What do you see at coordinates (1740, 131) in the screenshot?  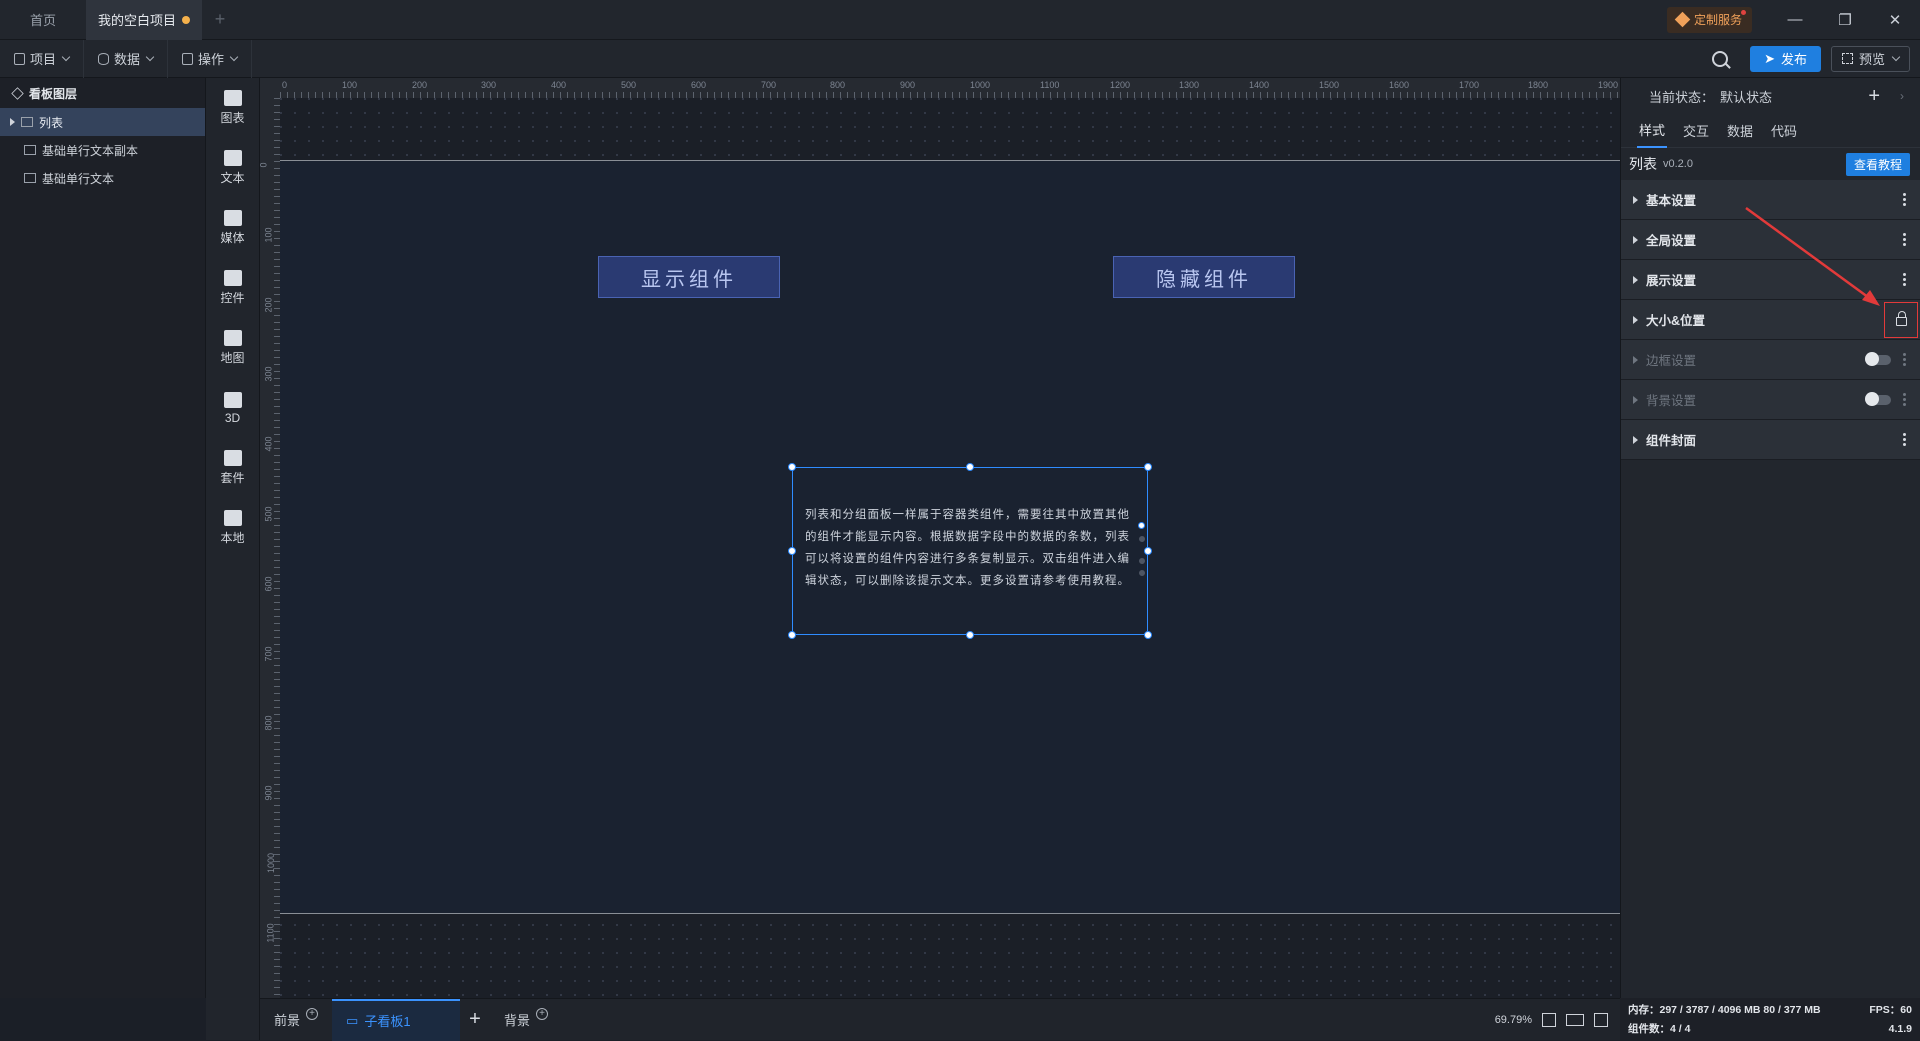 I see `tab-data: 数据` at bounding box center [1740, 131].